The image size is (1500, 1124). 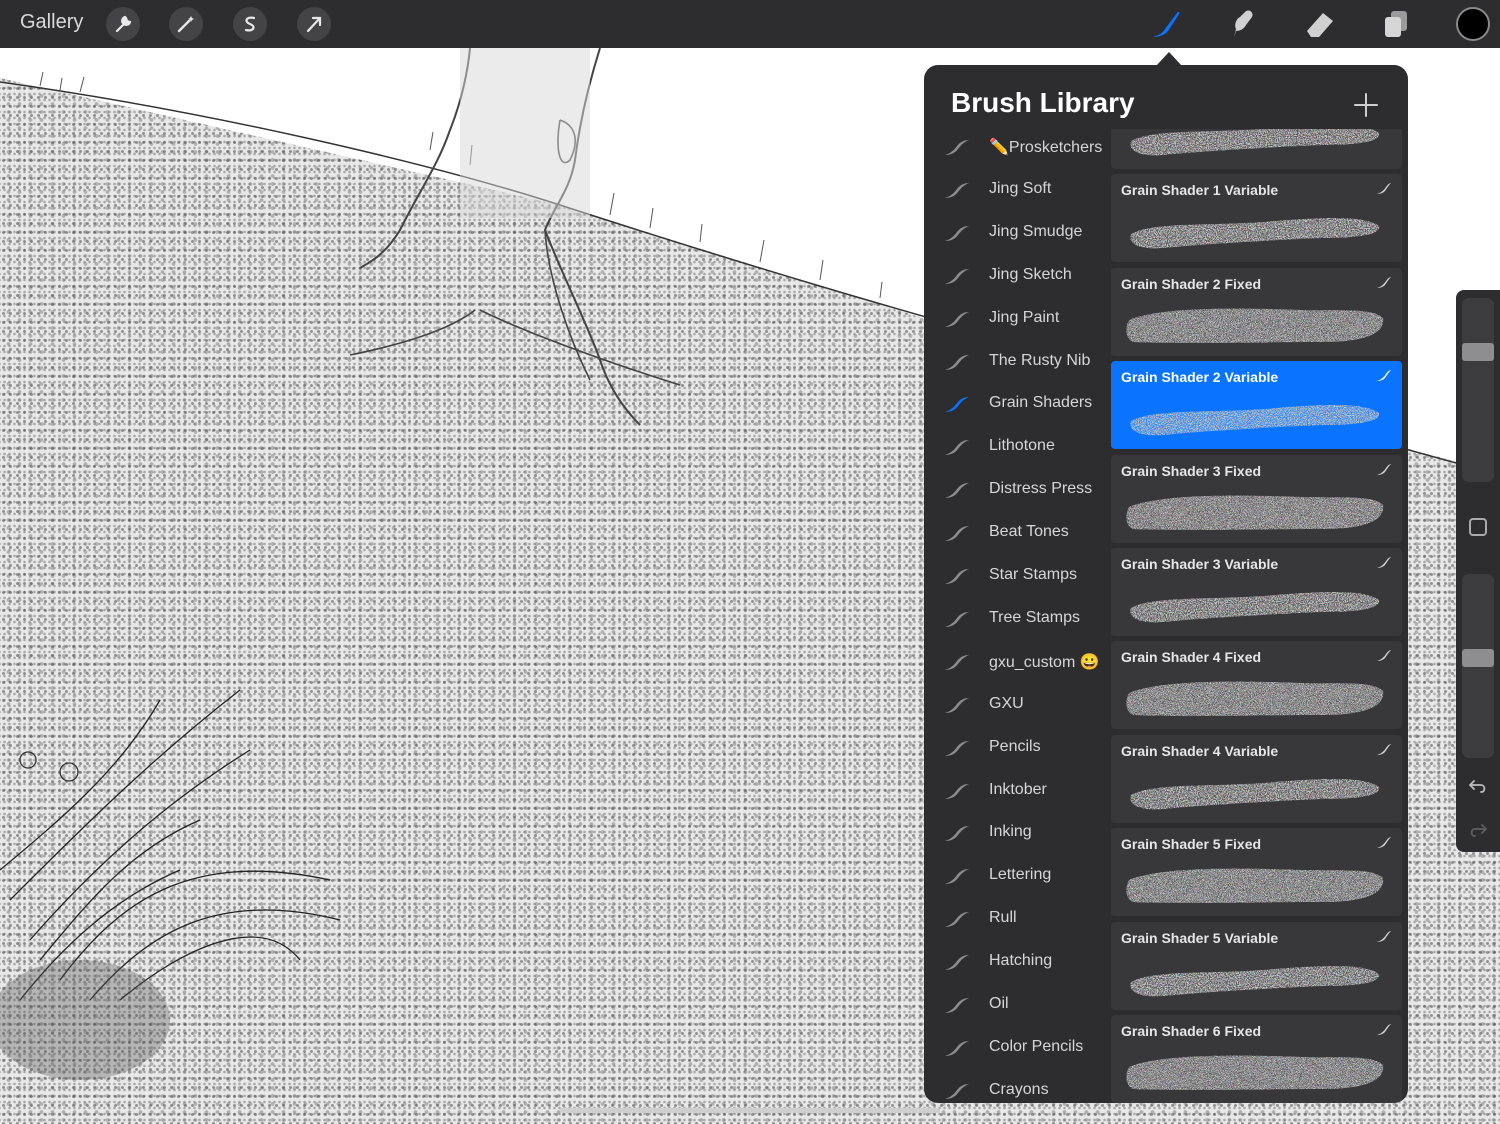 What do you see at coordinates (1017, 1087) in the screenshot?
I see `brush-set-item: Crayons` at bounding box center [1017, 1087].